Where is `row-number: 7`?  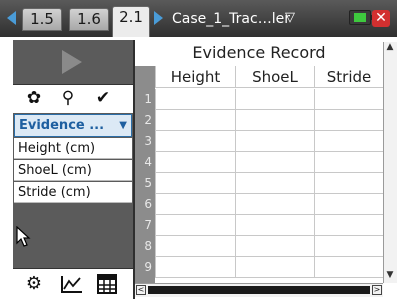
row-number: 7 is located at coordinates (145, 225).